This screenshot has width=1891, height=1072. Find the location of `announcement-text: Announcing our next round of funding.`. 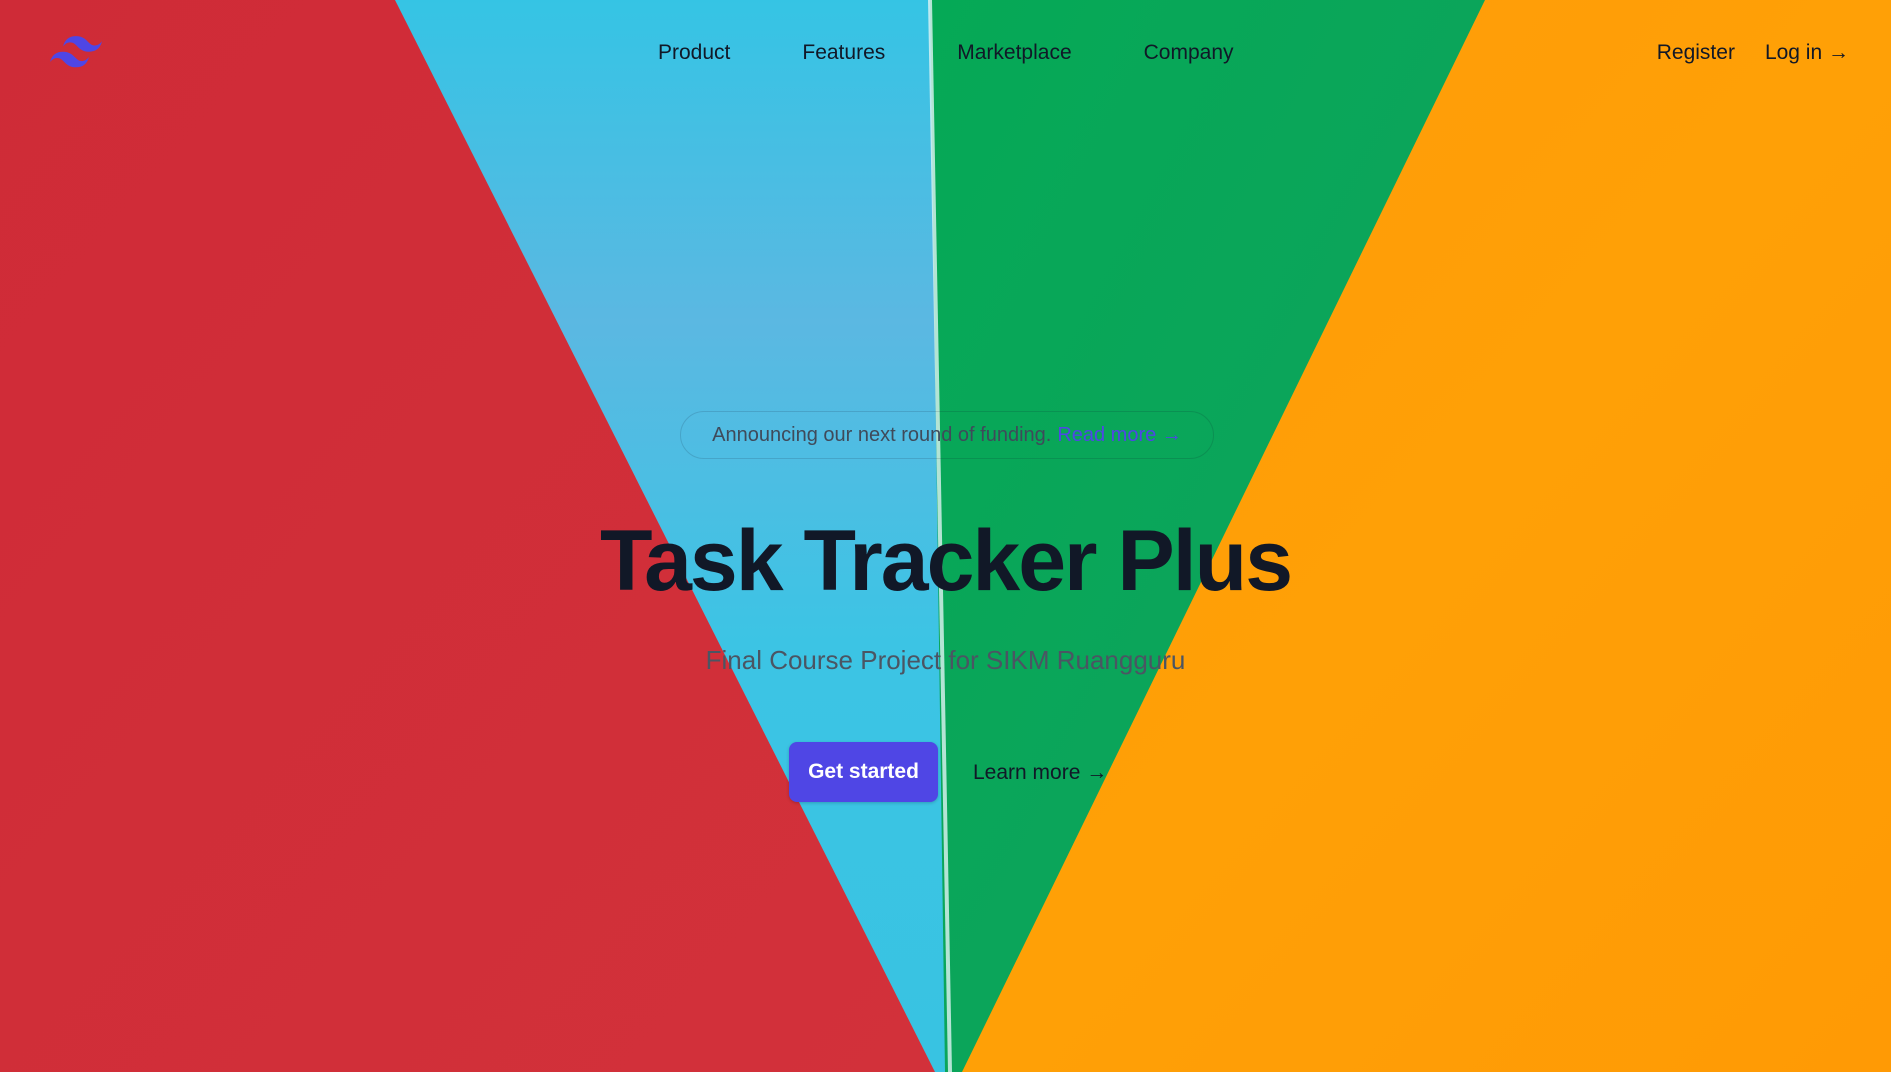

announcement-text: Announcing our next round of funding. is located at coordinates (882, 434).